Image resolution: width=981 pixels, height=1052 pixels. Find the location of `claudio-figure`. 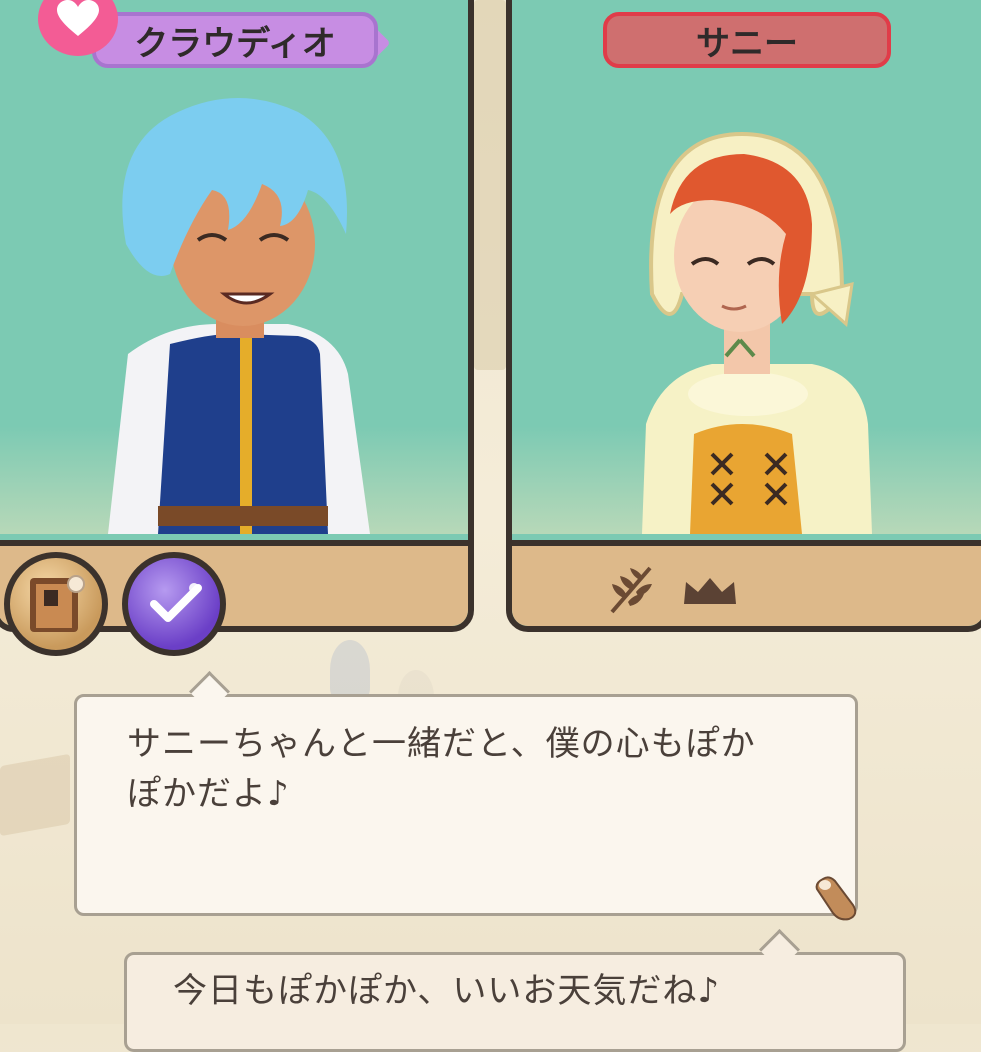

claudio-figure is located at coordinates (239, 316).